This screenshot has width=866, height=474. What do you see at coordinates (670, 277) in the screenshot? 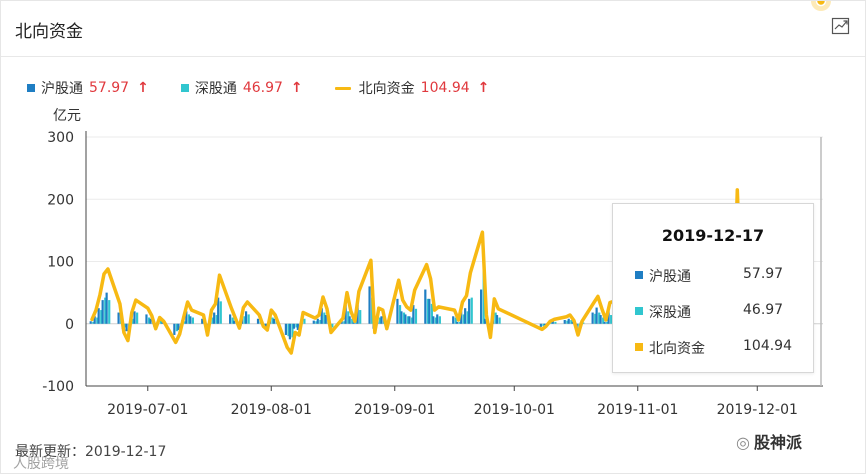
I see `tooltip-label: 沪股通` at bounding box center [670, 277].